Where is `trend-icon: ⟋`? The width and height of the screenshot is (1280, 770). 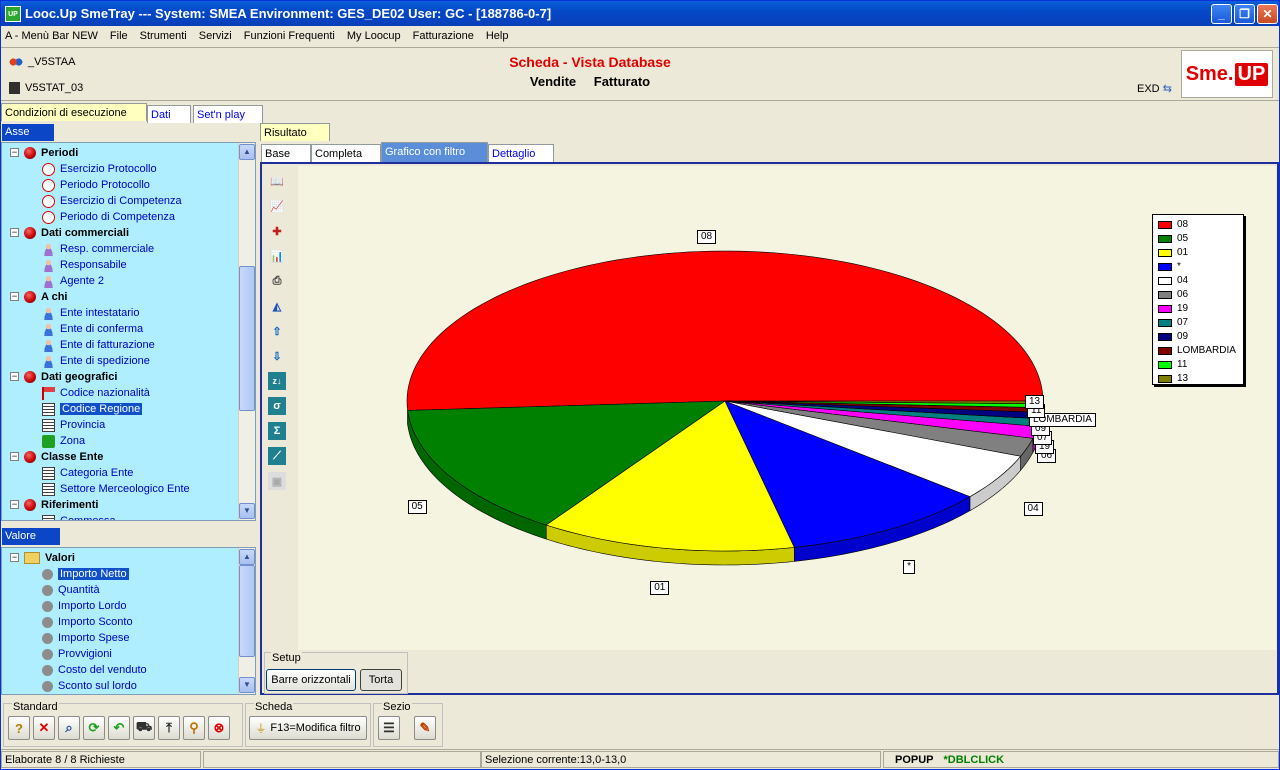 trend-icon: ⟋ is located at coordinates (277, 456).